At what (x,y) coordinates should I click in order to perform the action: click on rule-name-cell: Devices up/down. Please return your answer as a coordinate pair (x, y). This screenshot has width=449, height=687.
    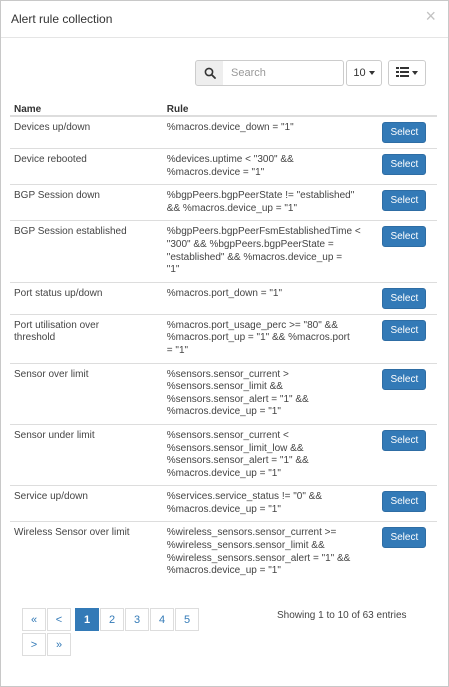
    Looking at the image, I should click on (86, 132).